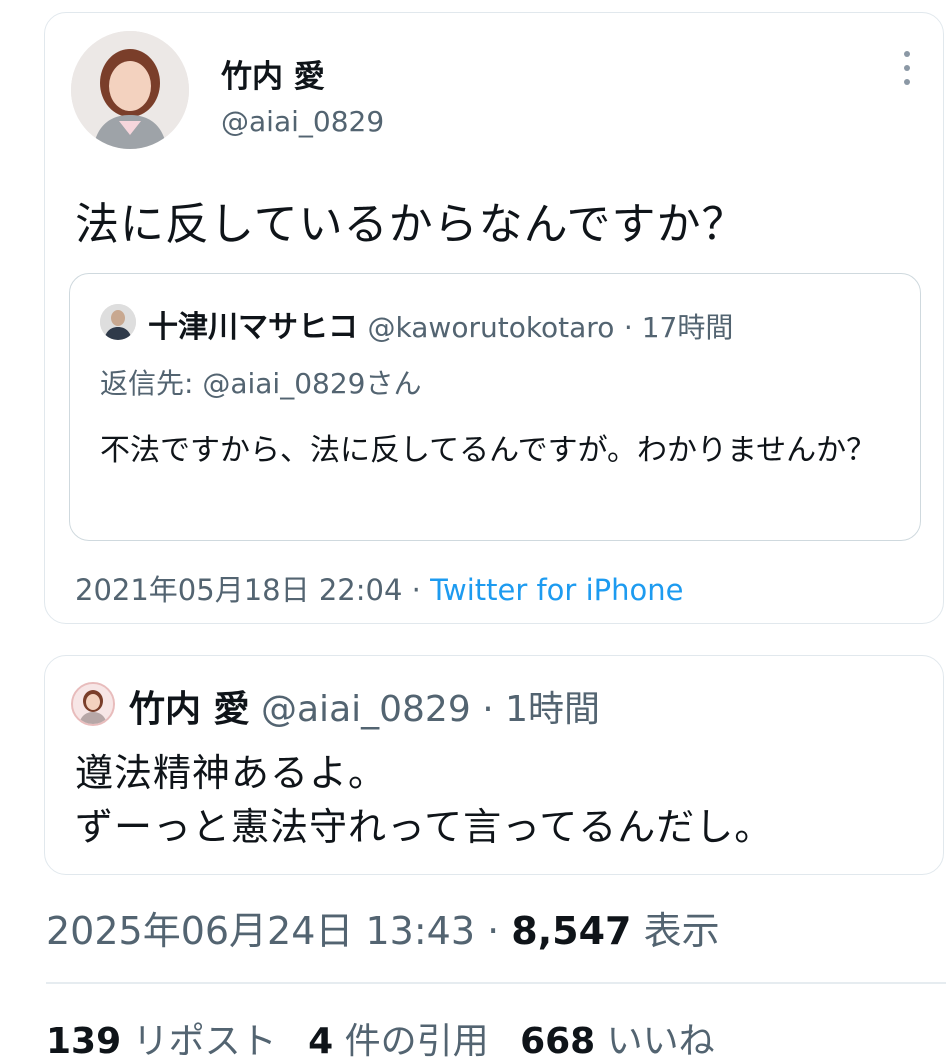 The image size is (951, 1061). I want to click on divider, so click(496, 983).